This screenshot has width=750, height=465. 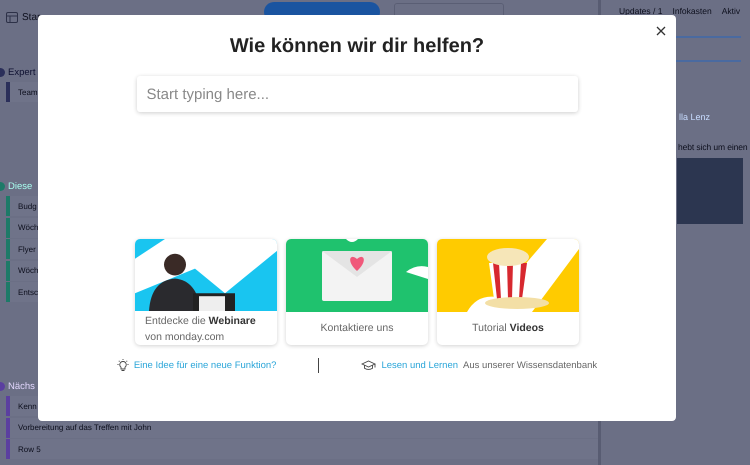 What do you see at coordinates (713, 147) in the screenshot?
I see `post-text: hebt sich um einen` at bounding box center [713, 147].